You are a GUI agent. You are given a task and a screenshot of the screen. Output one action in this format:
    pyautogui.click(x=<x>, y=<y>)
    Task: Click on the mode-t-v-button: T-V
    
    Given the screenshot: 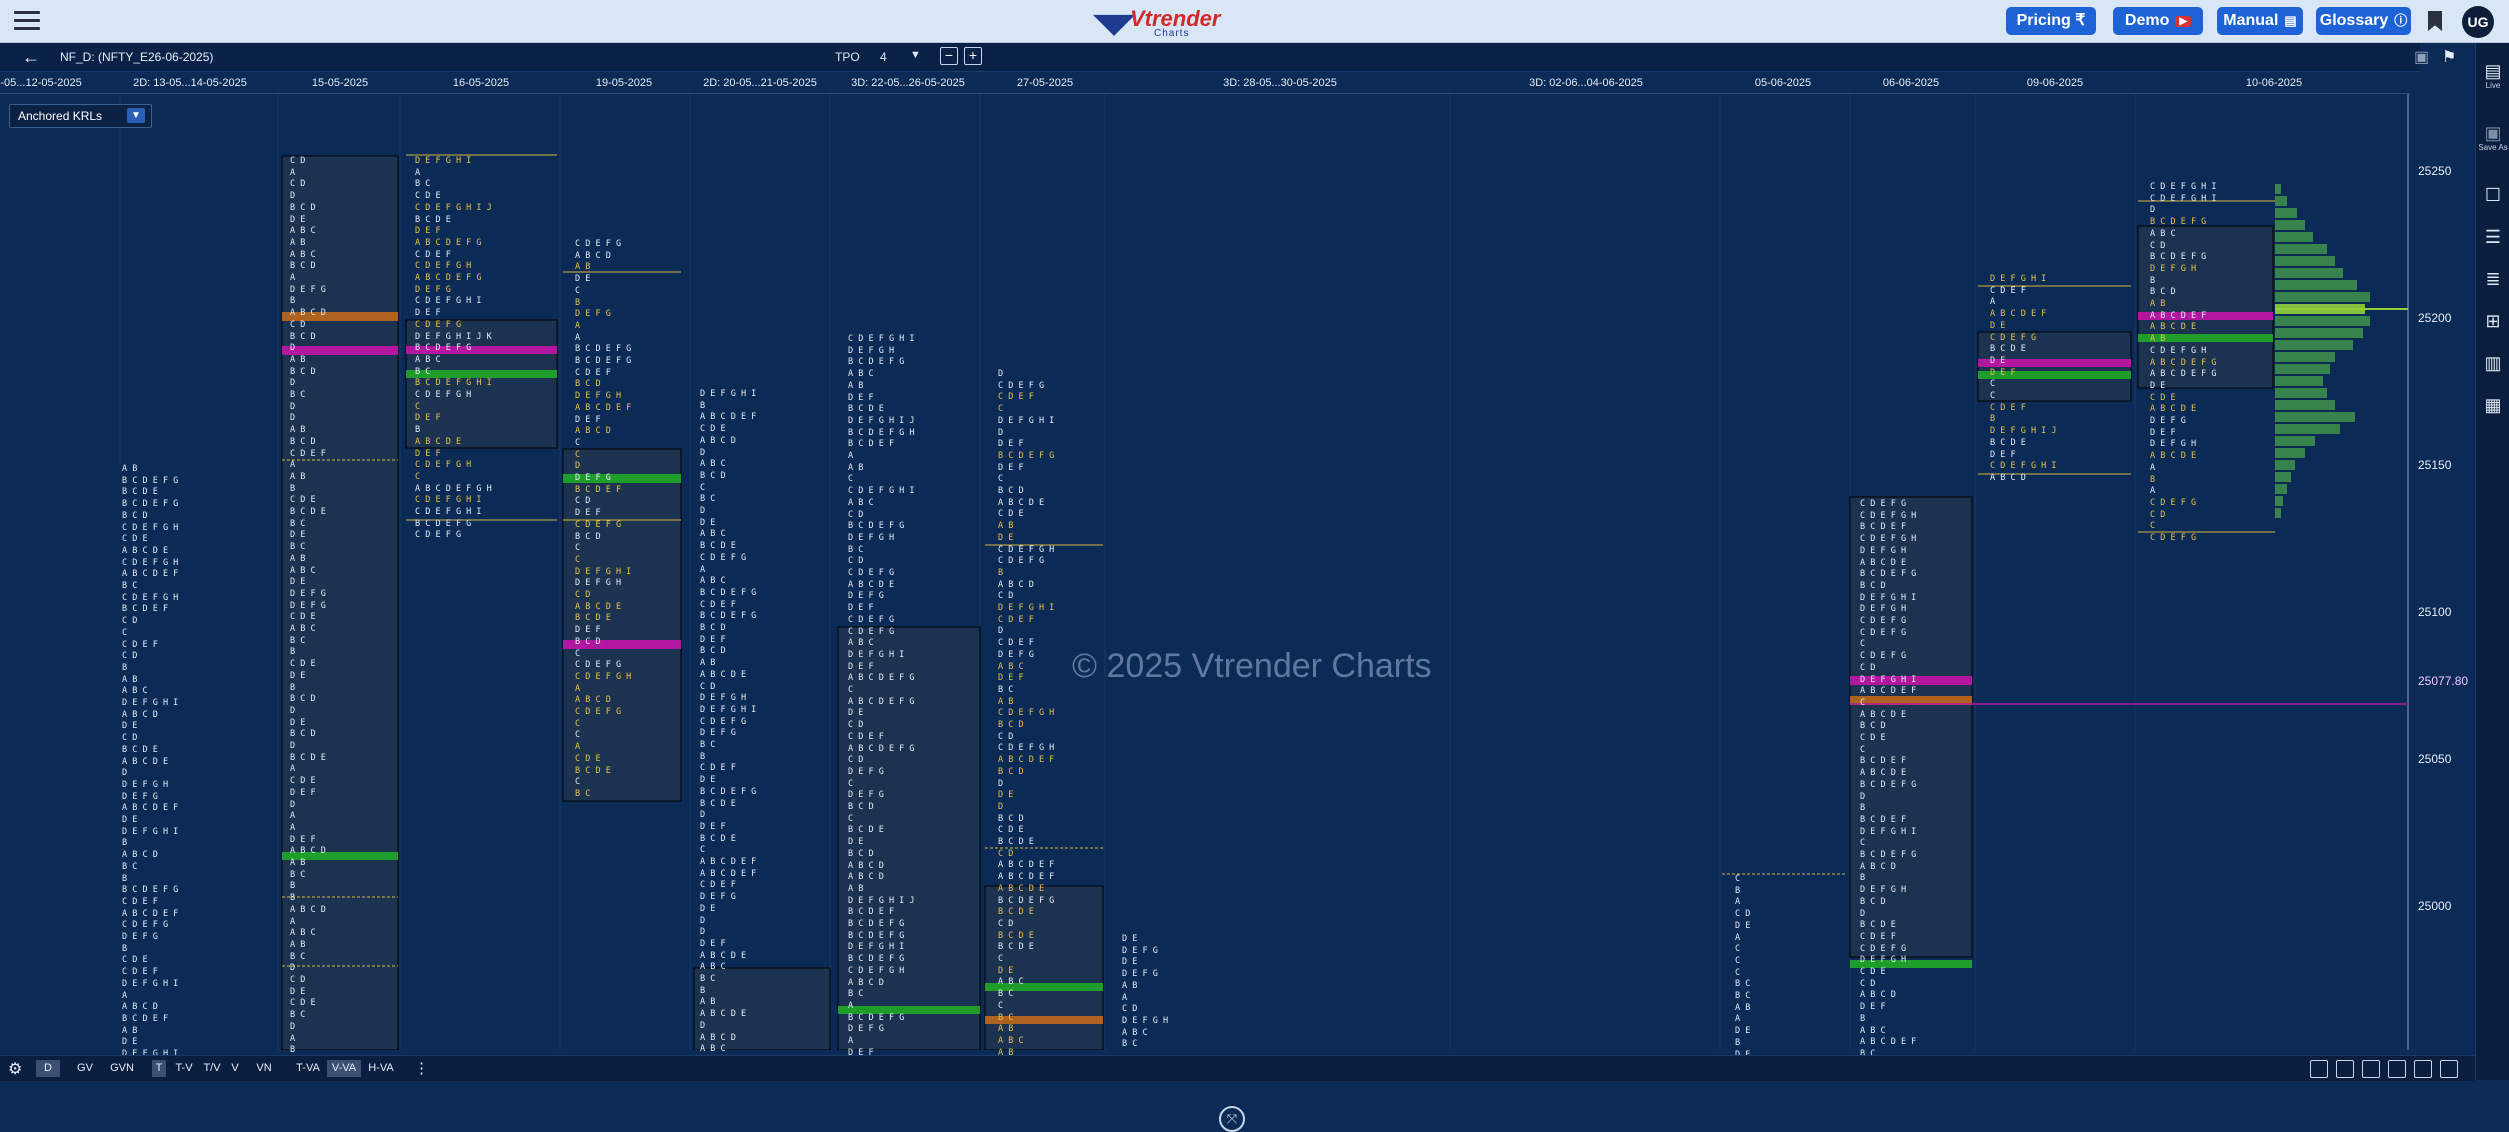 What is the action you would take?
    pyautogui.click(x=184, y=1068)
    